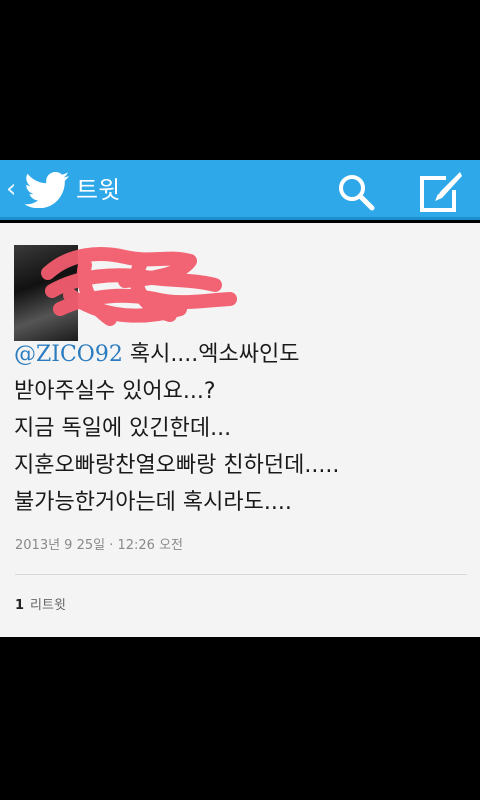 This screenshot has height=800, width=480. What do you see at coordinates (241, 574) in the screenshot?
I see `divider` at bounding box center [241, 574].